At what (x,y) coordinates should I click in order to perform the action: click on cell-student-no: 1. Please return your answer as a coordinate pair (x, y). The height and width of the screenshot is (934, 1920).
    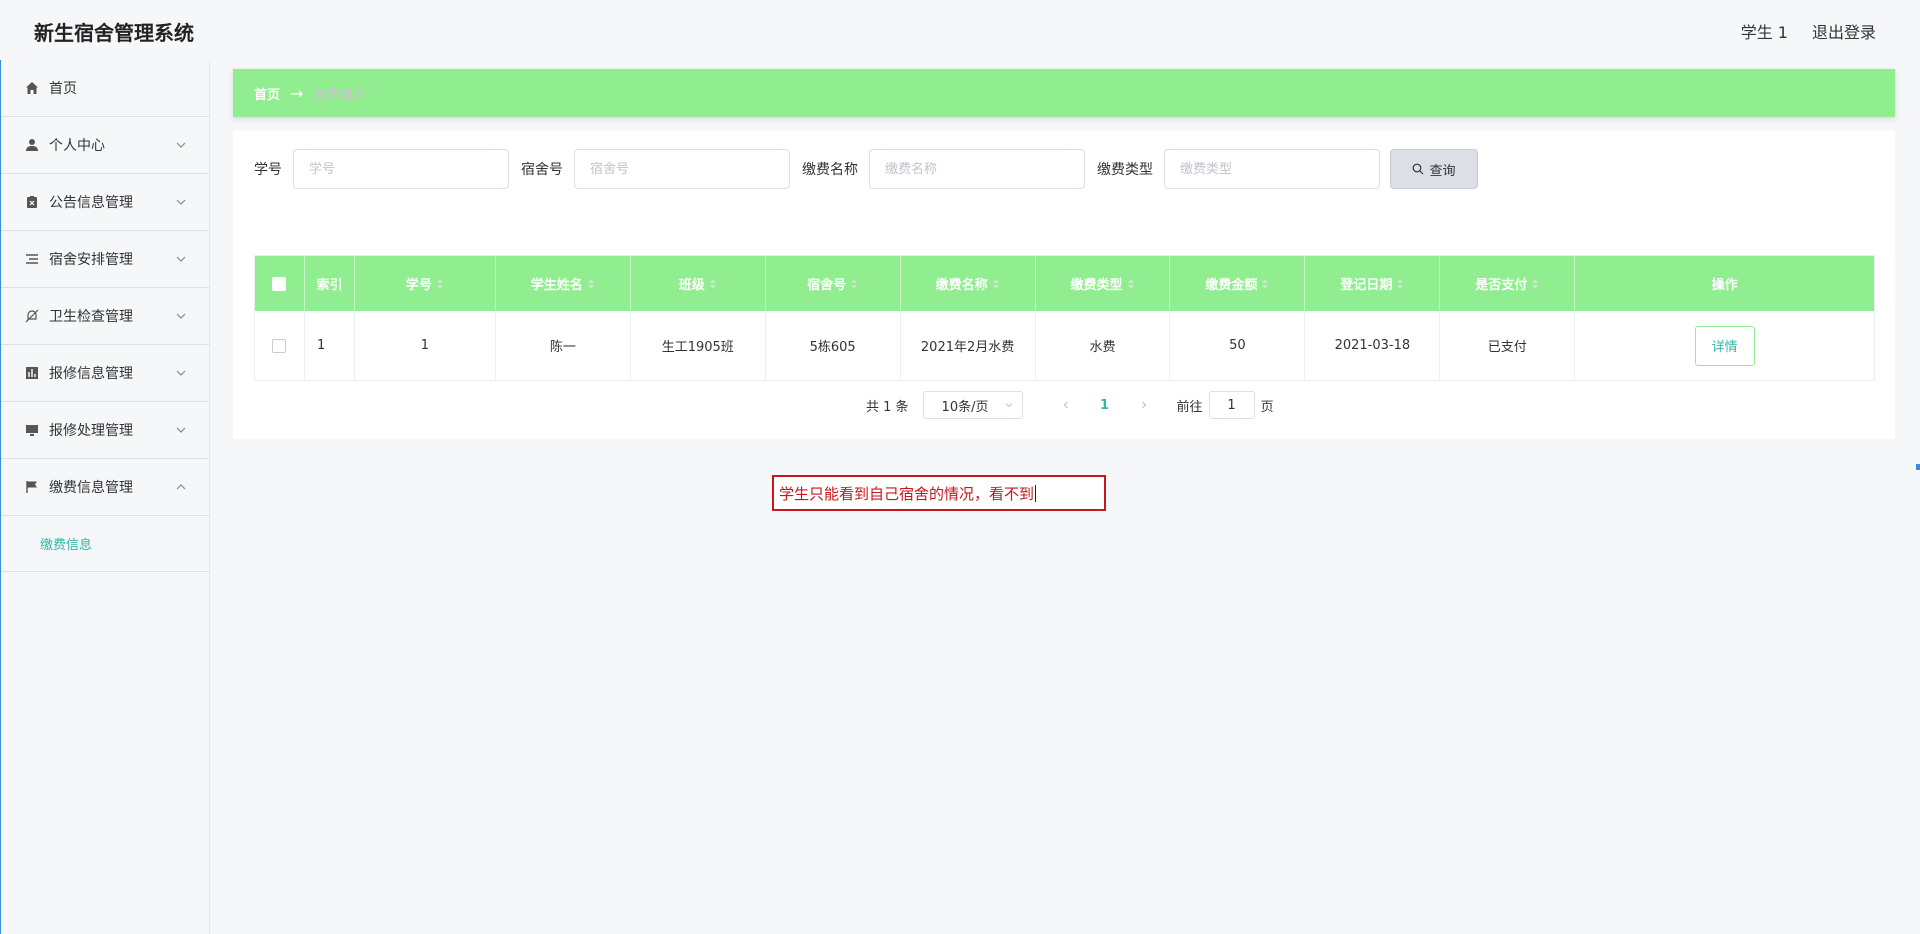
    Looking at the image, I should click on (425, 345).